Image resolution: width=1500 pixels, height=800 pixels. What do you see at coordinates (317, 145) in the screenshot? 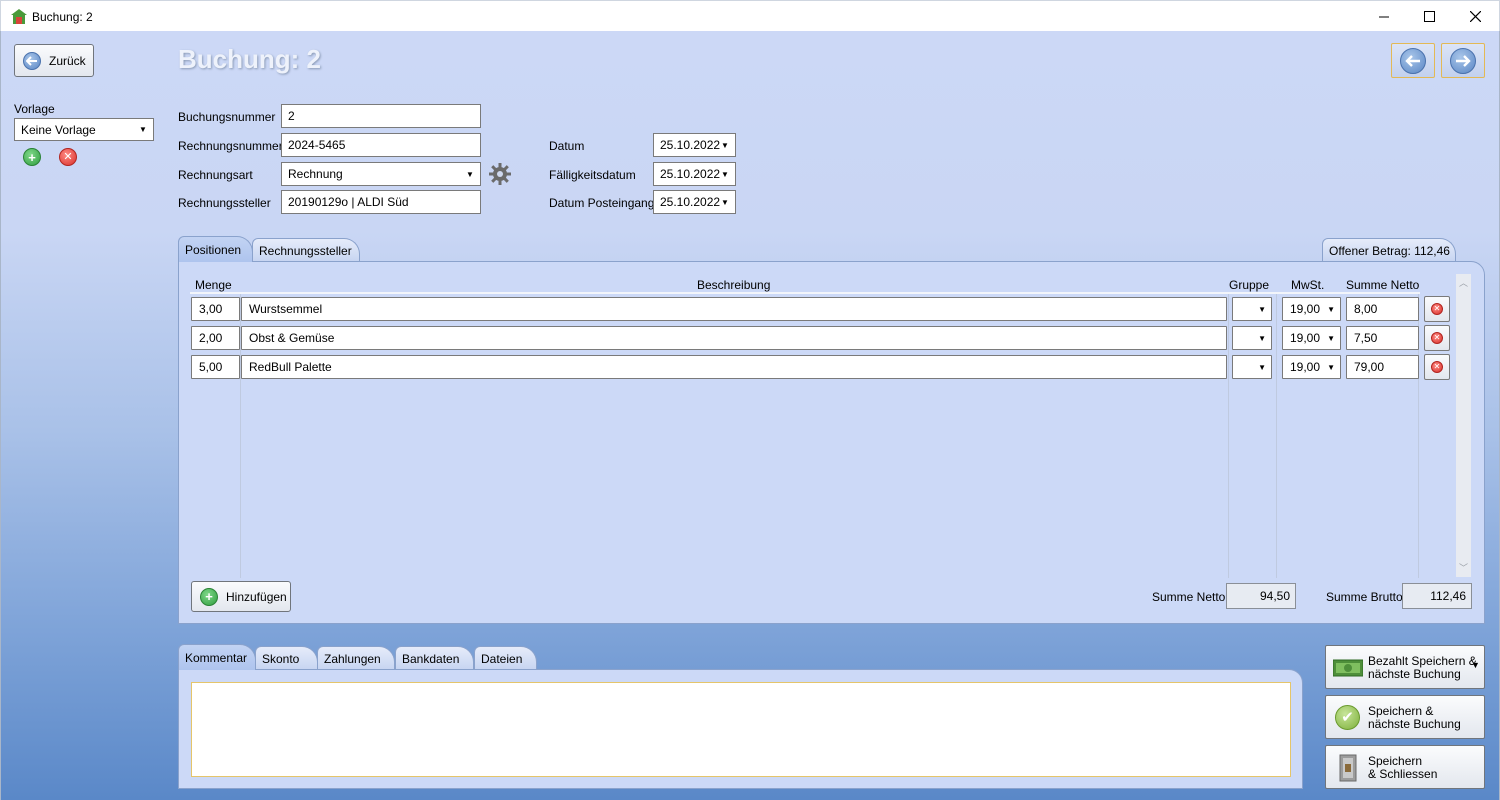
I see `rechnungsnummer-value: 2024-5465` at bounding box center [317, 145].